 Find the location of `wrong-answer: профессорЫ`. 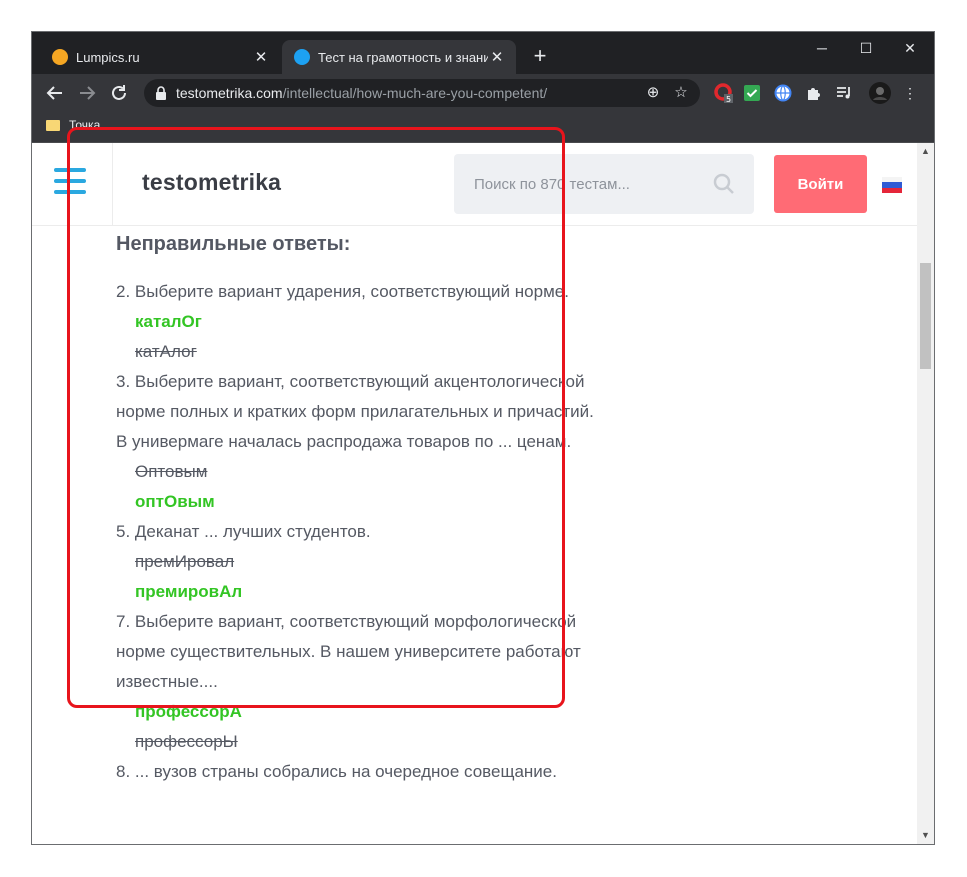

wrong-answer: профессорЫ is located at coordinates (186, 741).